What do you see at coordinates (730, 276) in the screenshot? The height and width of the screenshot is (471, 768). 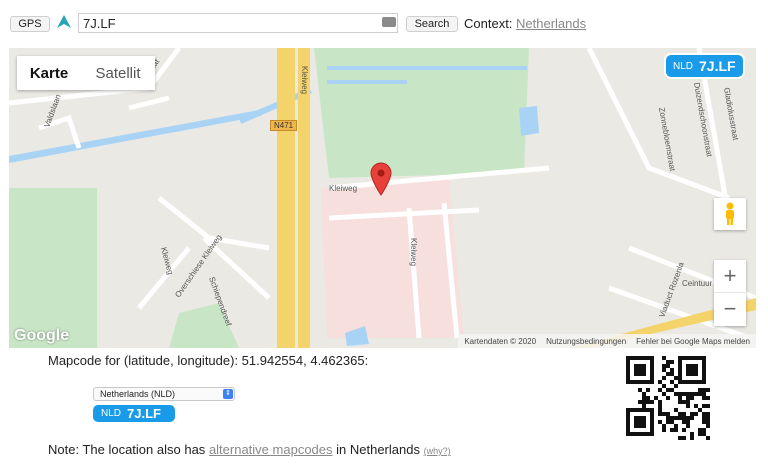 I see `zoom-in-button: +` at bounding box center [730, 276].